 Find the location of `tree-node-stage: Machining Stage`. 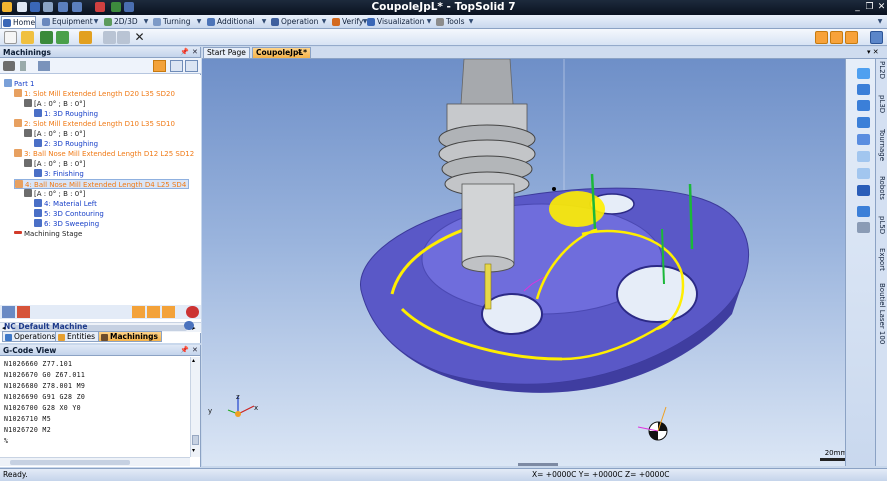

tree-node-stage: Machining Stage is located at coordinates (48, 234).